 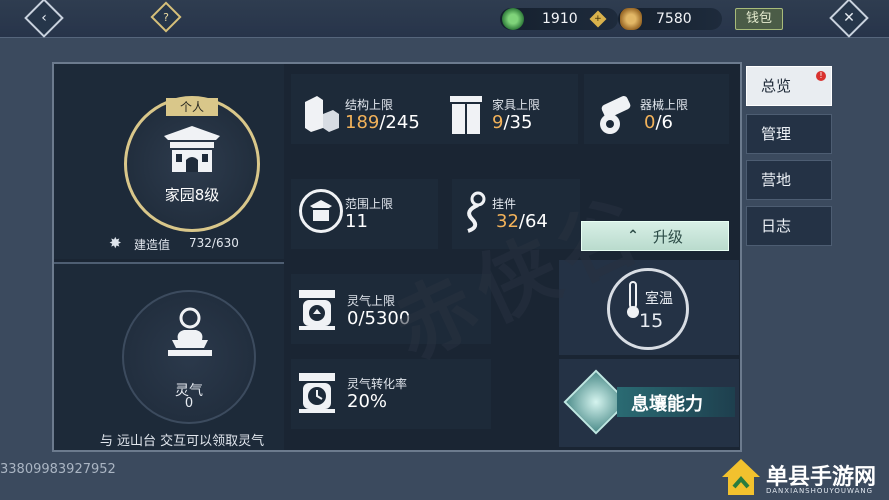 I want to click on plus-icon: +, so click(x=598, y=19).